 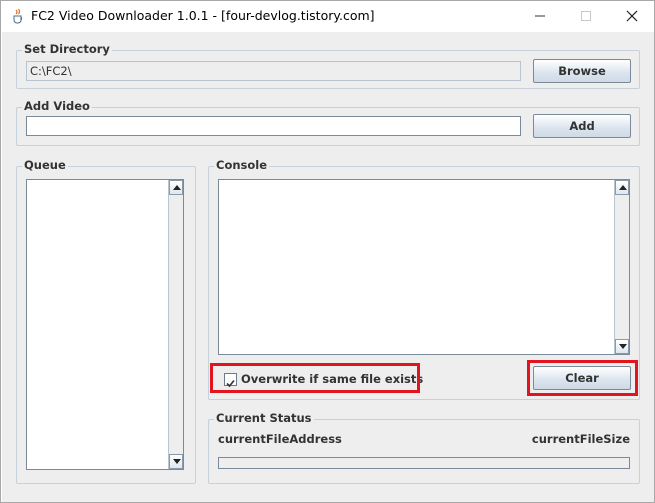 I want to click on current-file-address: currentFileAddress, so click(x=280, y=439).